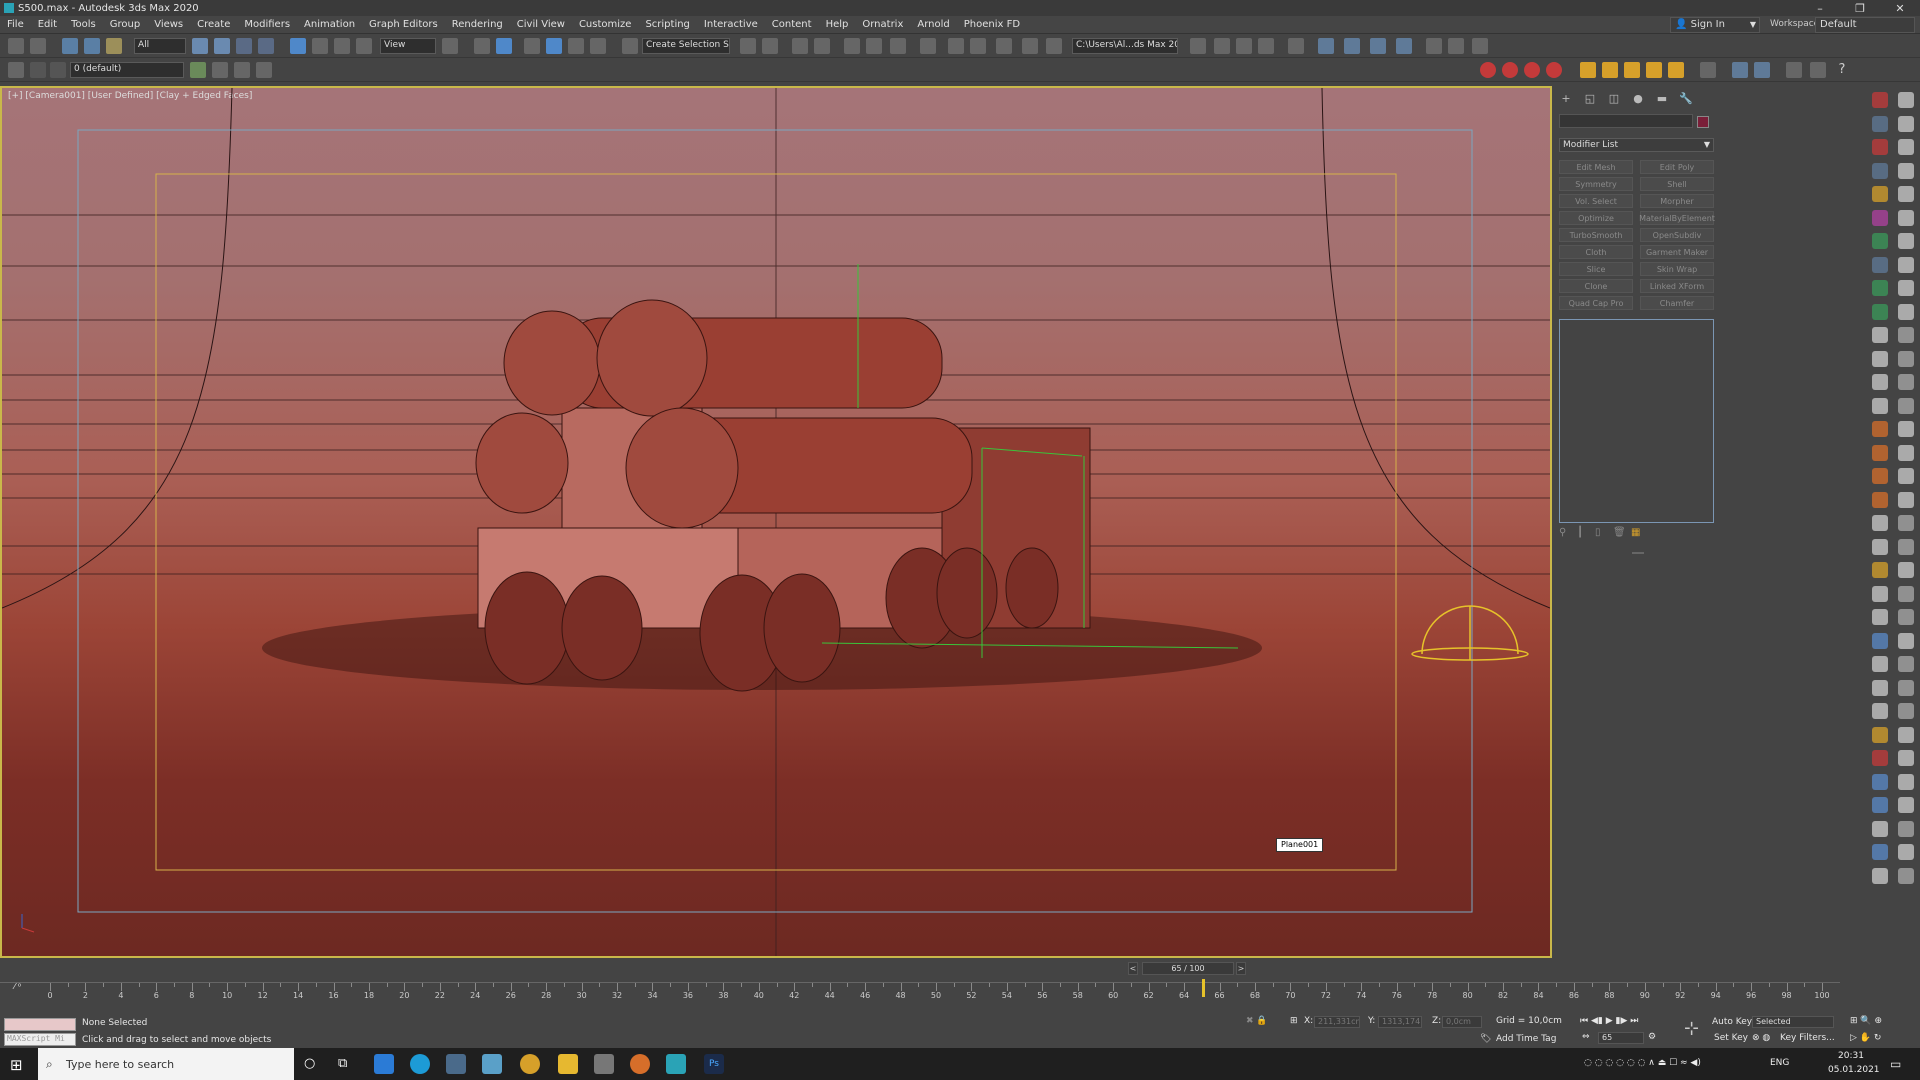  Describe the element at coordinates (792, 24) in the screenshot. I see `menu-item-content: Content` at that location.